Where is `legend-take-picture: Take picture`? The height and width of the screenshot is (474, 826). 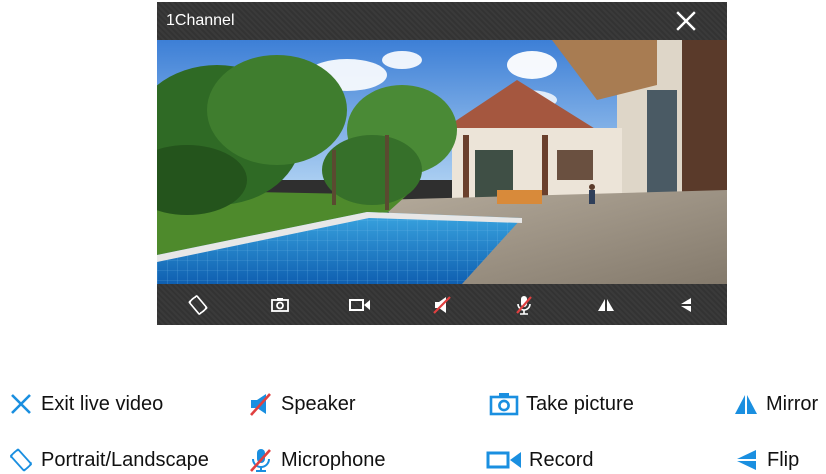 legend-take-picture: Take picture is located at coordinates (561, 404).